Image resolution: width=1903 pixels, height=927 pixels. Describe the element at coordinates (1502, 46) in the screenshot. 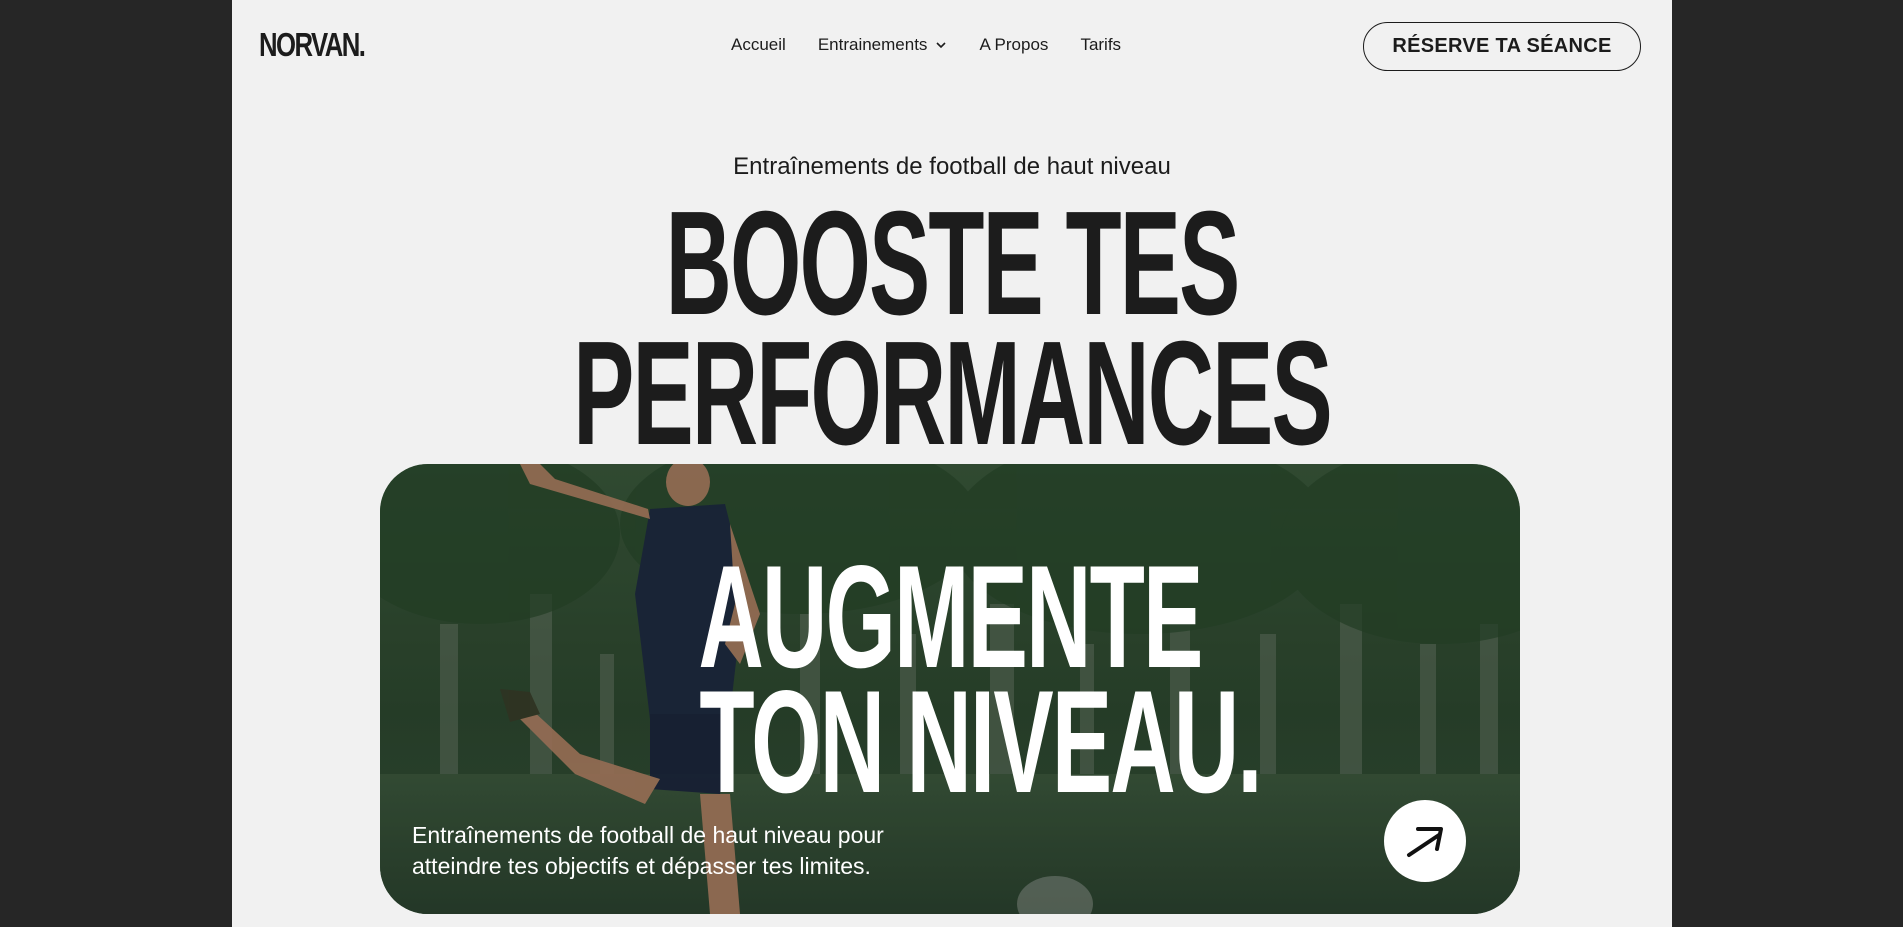

I see `book-session-button: RÉSERVE TA SÉANCE` at that location.